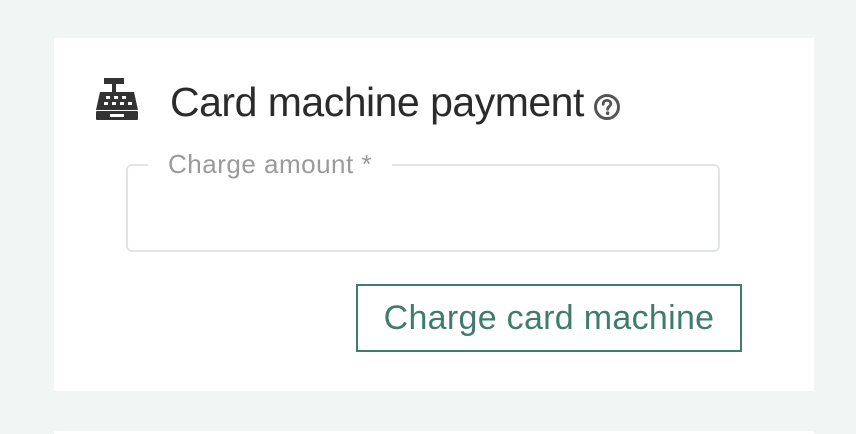 The width and height of the screenshot is (856, 434). Describe the element at coordinates (426, 210) in the screenshot. I see `charge-amount-input` at that location.